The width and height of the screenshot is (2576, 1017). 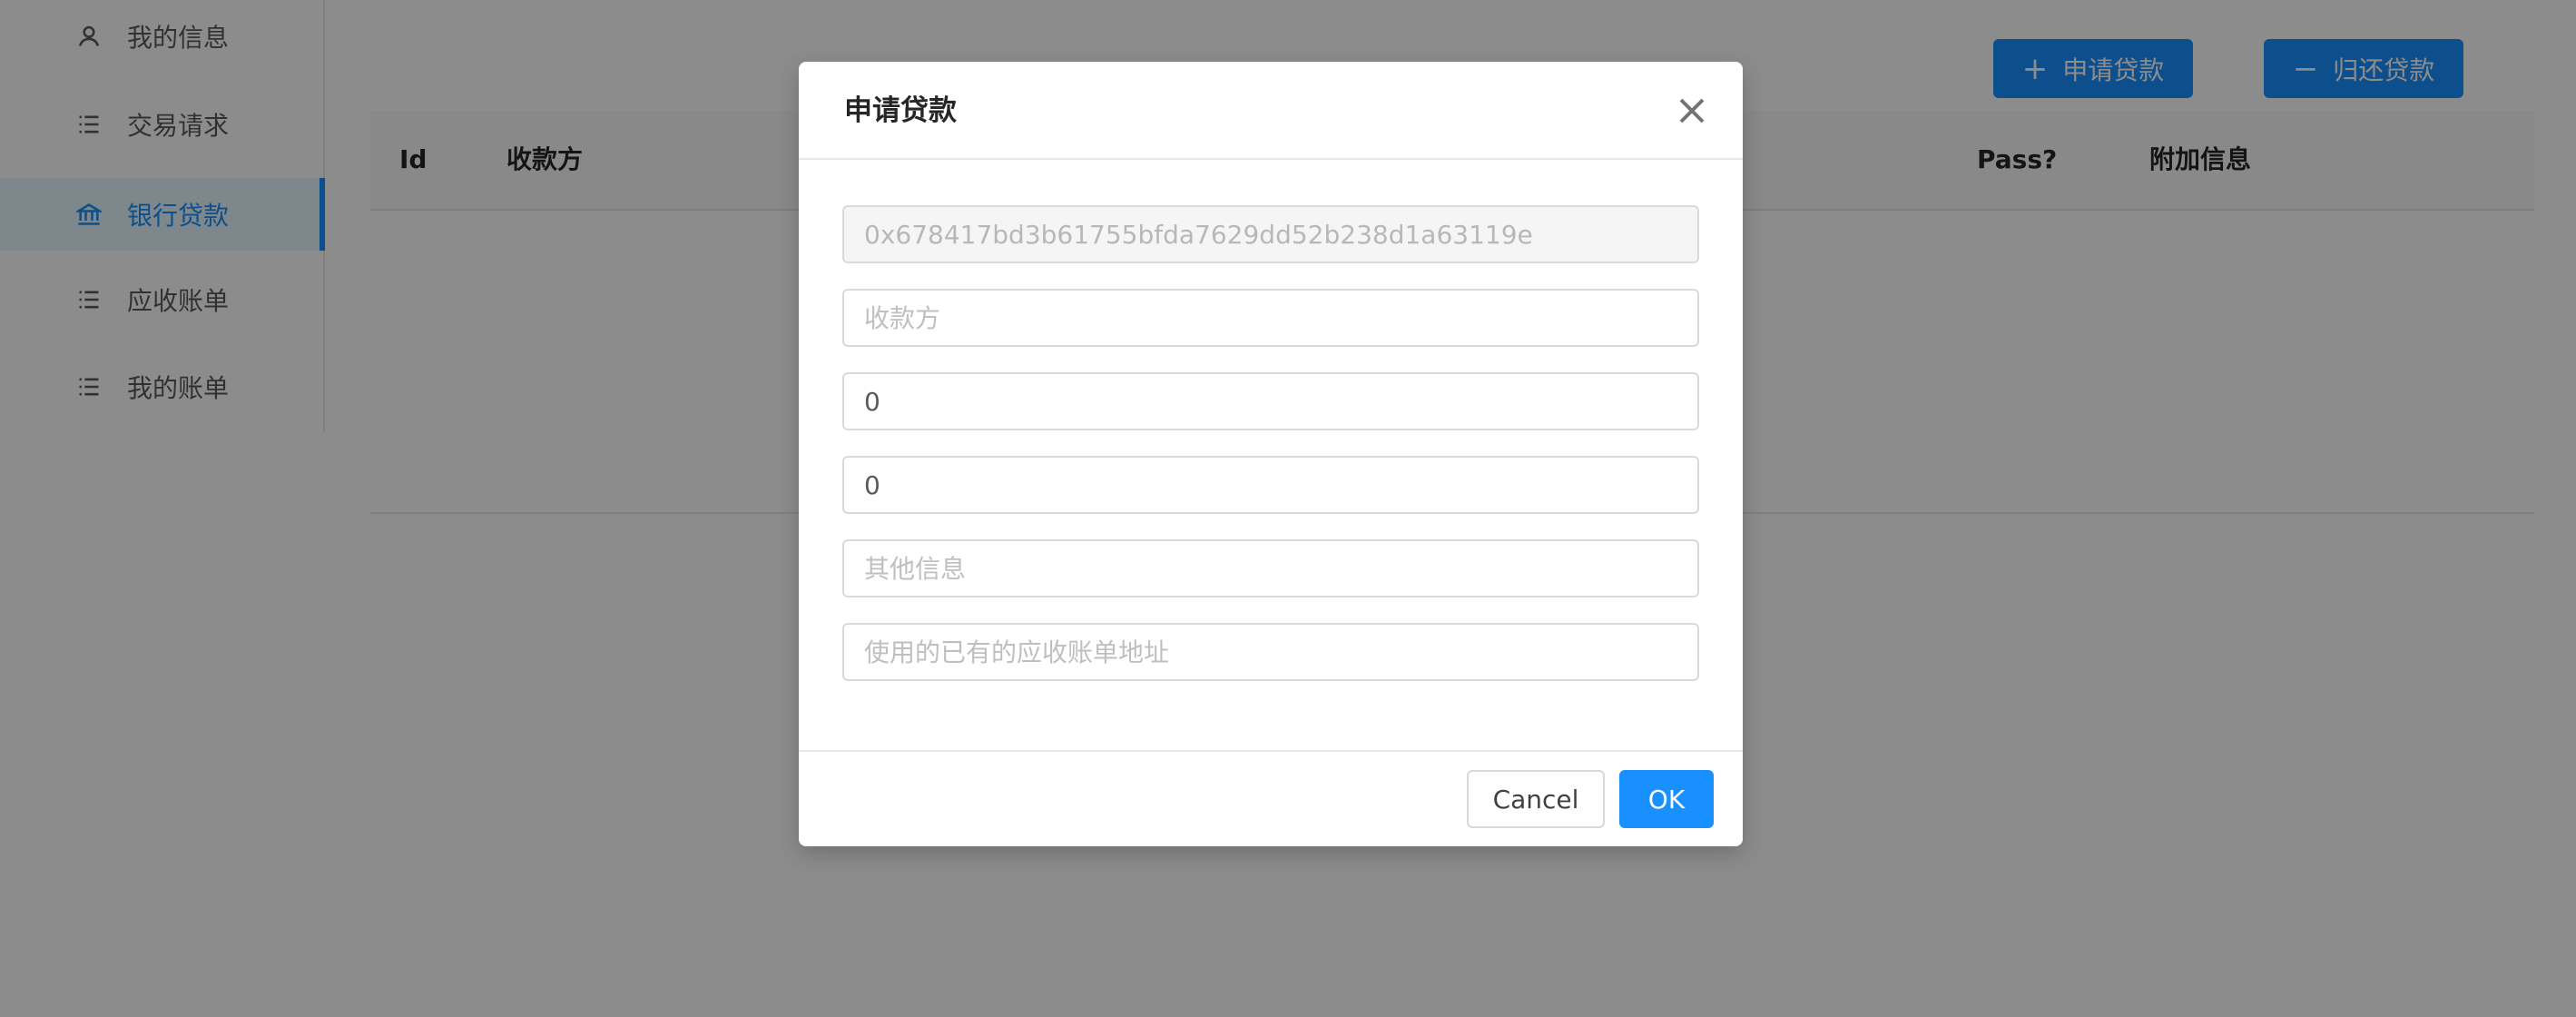 What do you see at coordinates (900, 111) in the screenshot?
I see `modal-title: 申请贷款` at bounding box center [900, 111].